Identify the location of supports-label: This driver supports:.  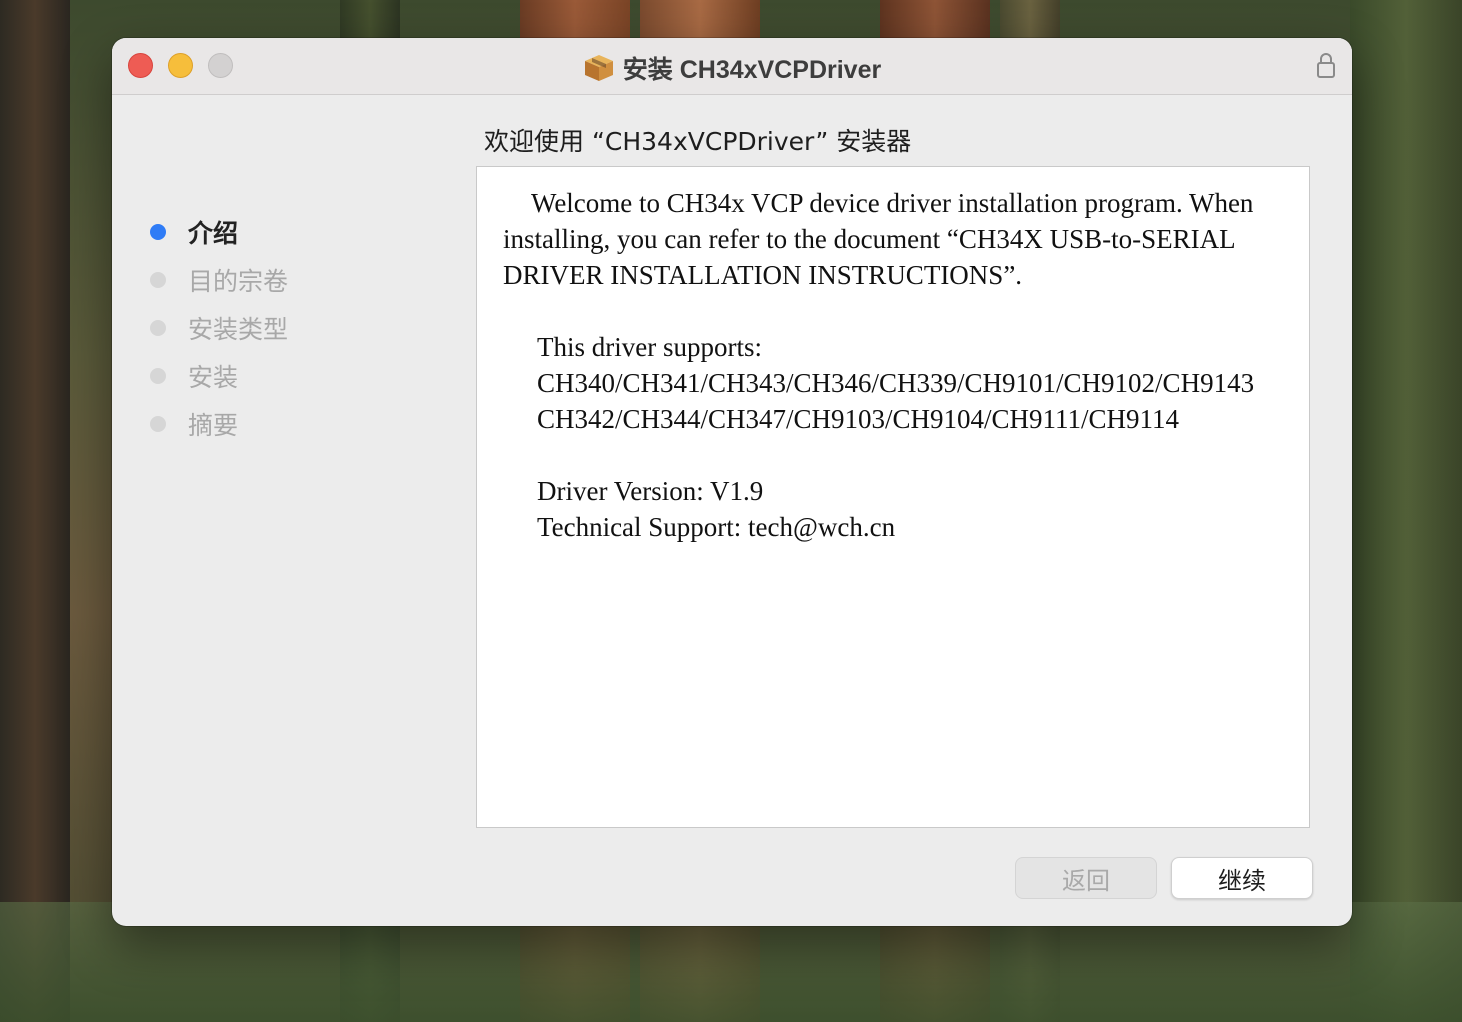
(649, 347).